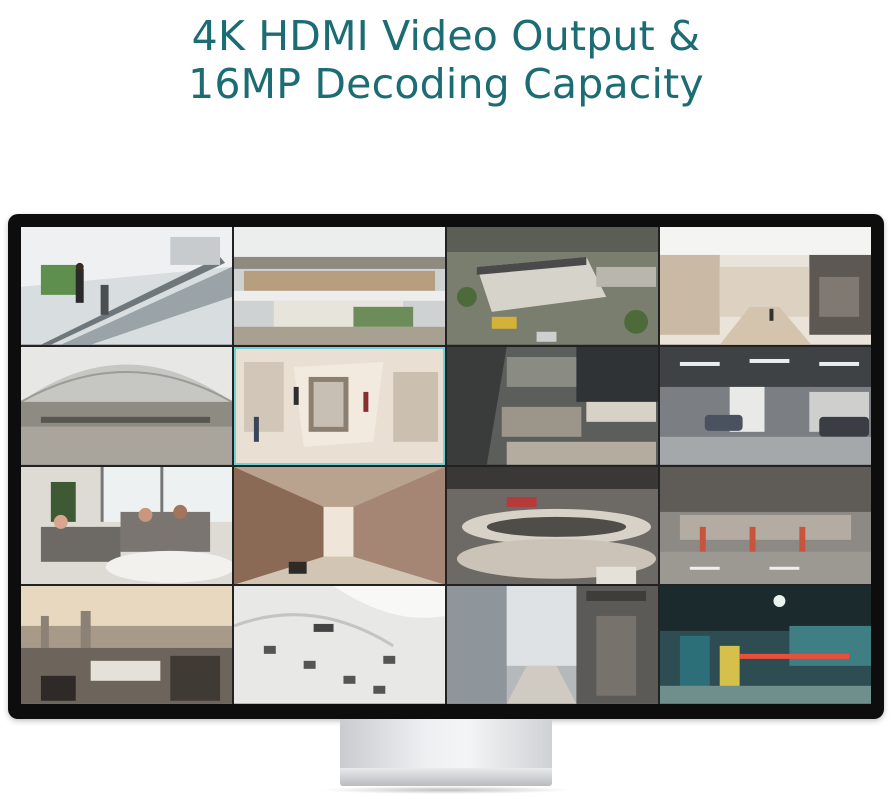  Describe the element at coordinates (126, 525) in the screenshot. I see `feed-office-lounge` at that location.